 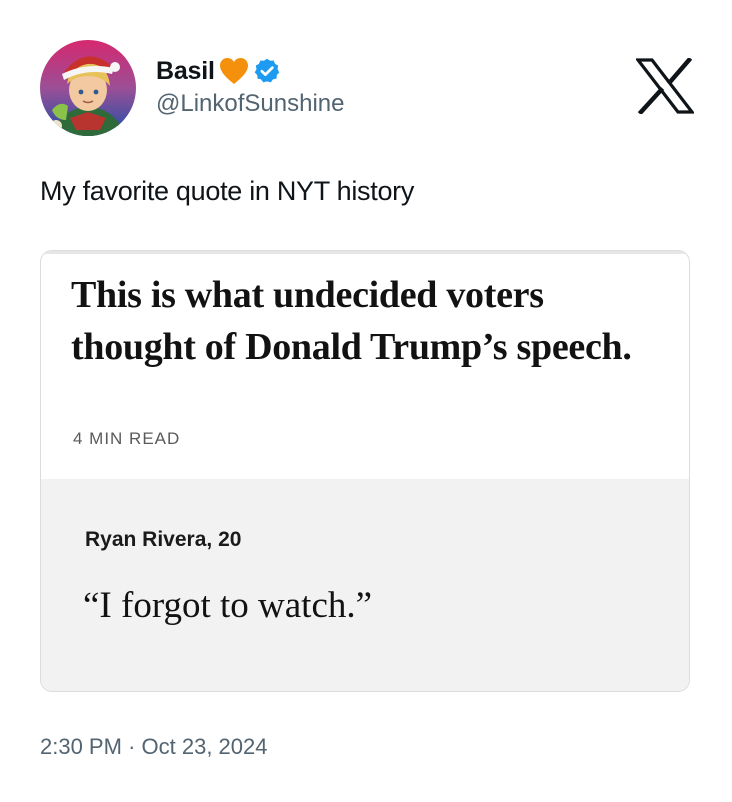 I want to click on tweet-meta: 2:30 PM · Oct 23, 2024, so click(x=154, y=747).